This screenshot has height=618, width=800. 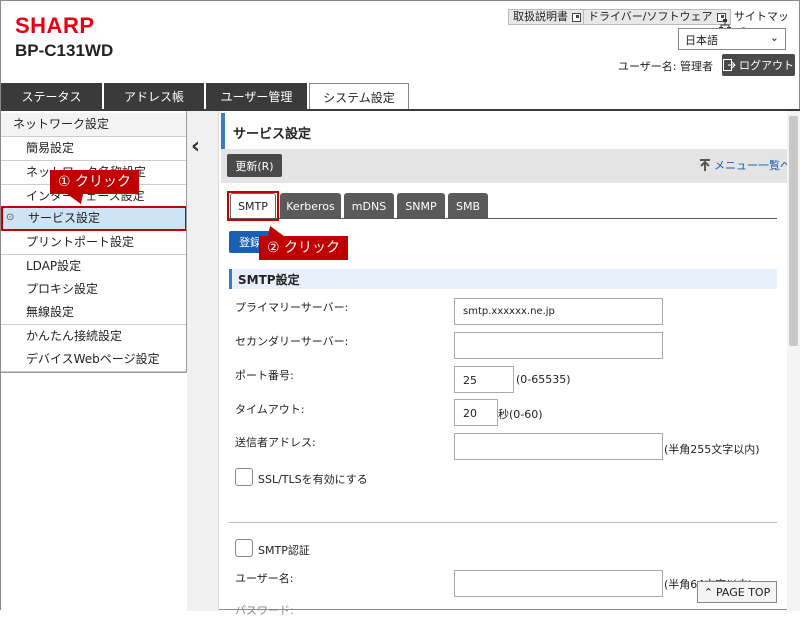 I want to click on logout-button: ログアウト, so click(x=758, y=65).